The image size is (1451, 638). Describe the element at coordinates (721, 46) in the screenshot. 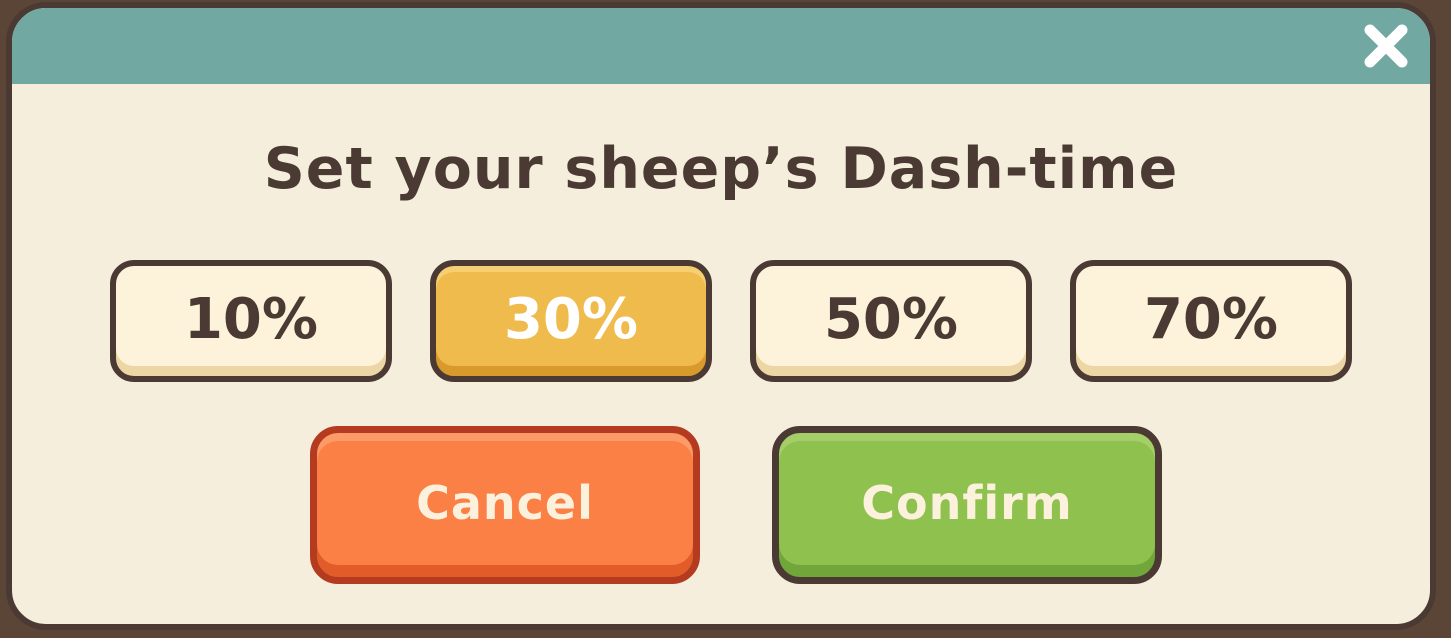

I see `dialog-header-bar` at that location.